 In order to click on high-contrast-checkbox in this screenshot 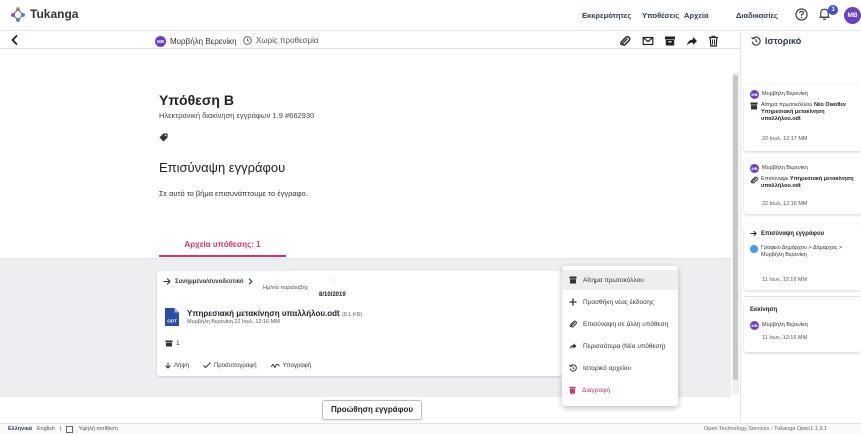, I will do `click(70, 429)`.